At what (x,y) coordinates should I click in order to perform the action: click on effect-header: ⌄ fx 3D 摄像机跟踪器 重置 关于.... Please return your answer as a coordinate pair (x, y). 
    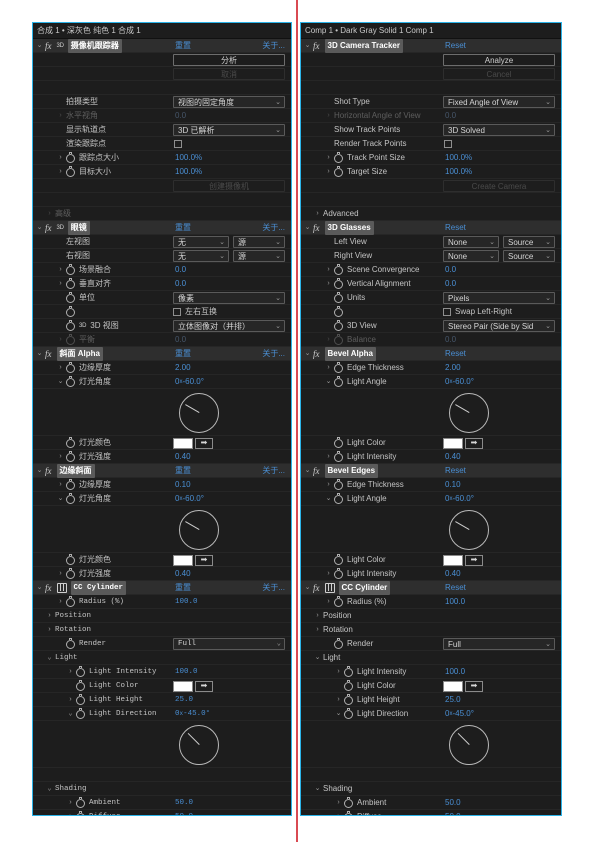
    Looking at the image, I should click on (162, 46).